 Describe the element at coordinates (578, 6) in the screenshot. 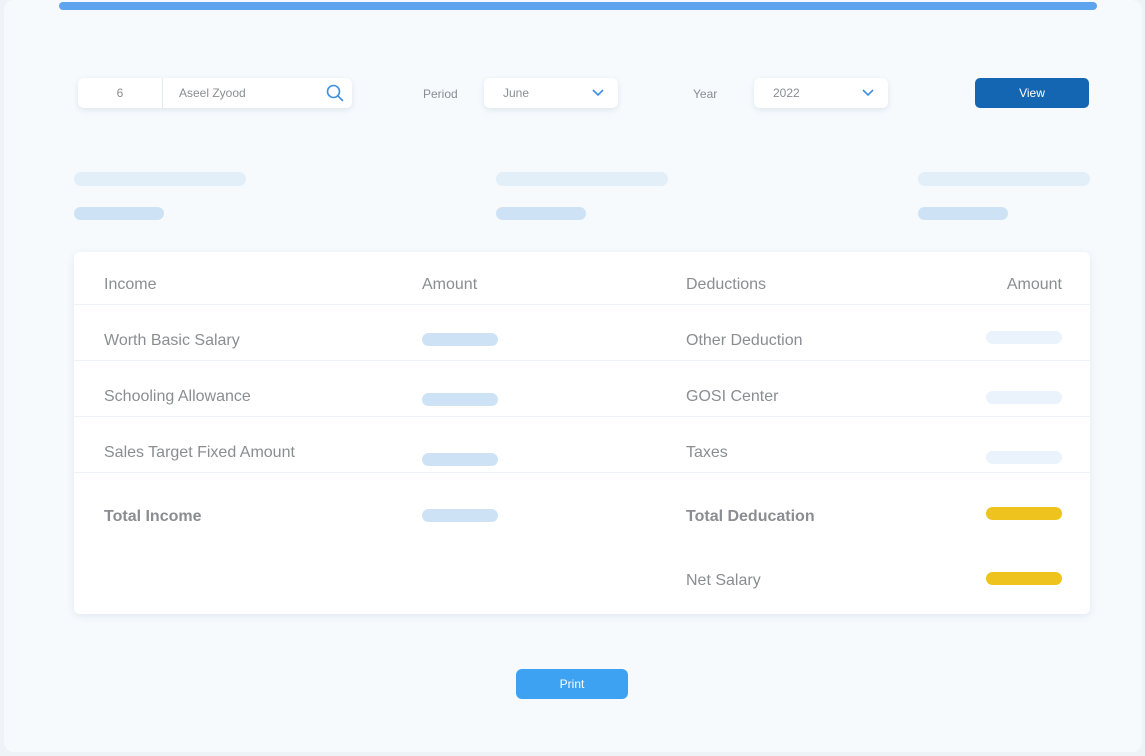

I see `progress-bar` at that location.